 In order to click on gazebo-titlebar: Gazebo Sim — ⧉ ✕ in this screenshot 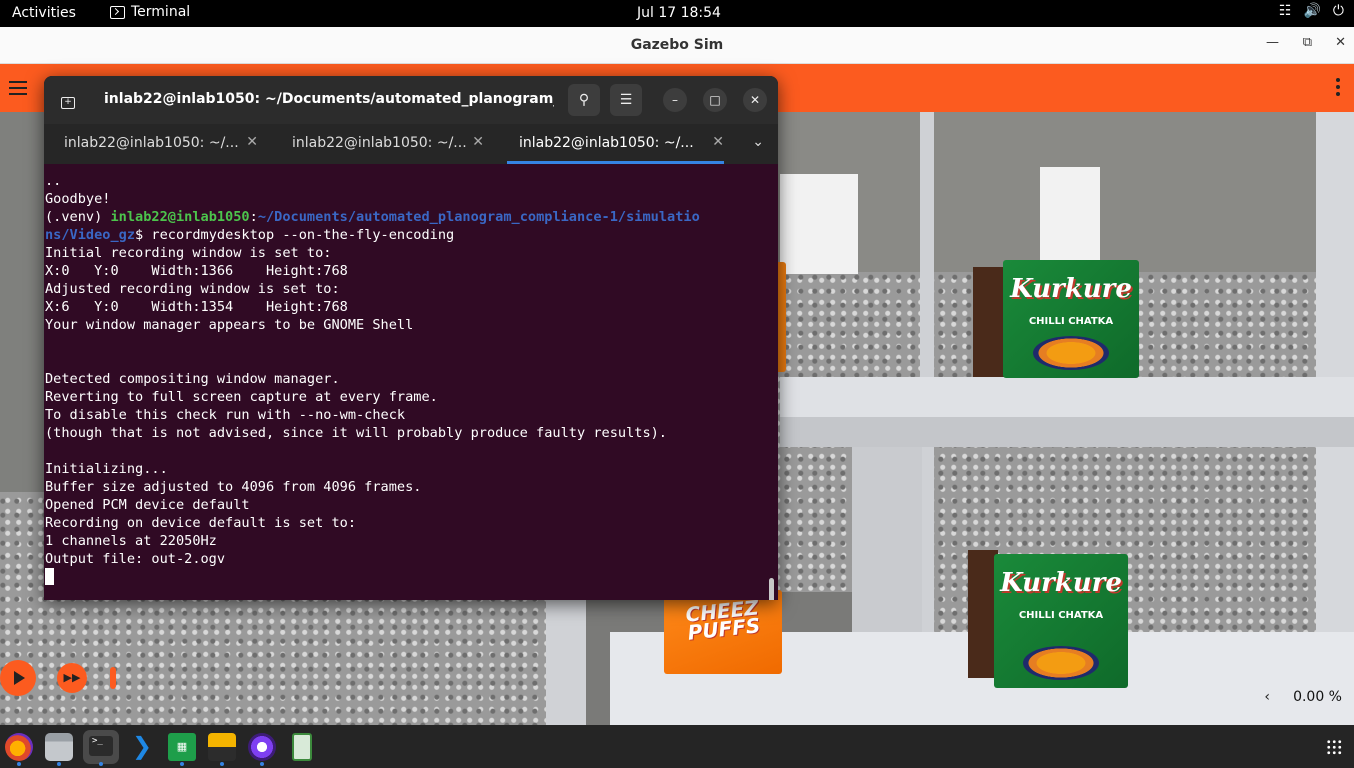, I will do `click(677, 45)`.